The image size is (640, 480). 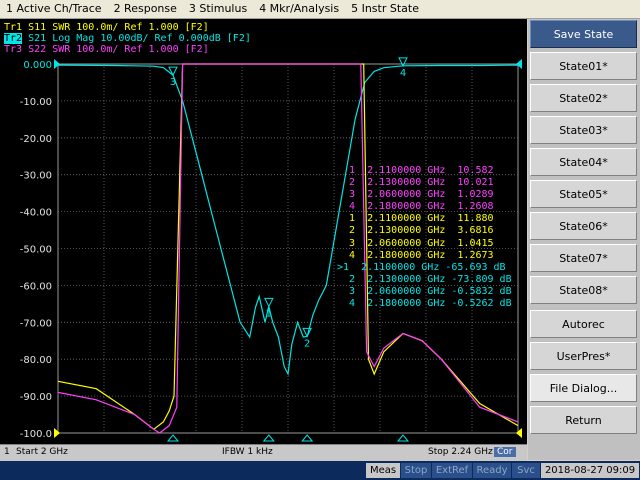 What do you see at coordinates (385, 9) in the screenshot?
I see `menu-item-instr-state: 5 Instr State` at bounding box center [385, 9].